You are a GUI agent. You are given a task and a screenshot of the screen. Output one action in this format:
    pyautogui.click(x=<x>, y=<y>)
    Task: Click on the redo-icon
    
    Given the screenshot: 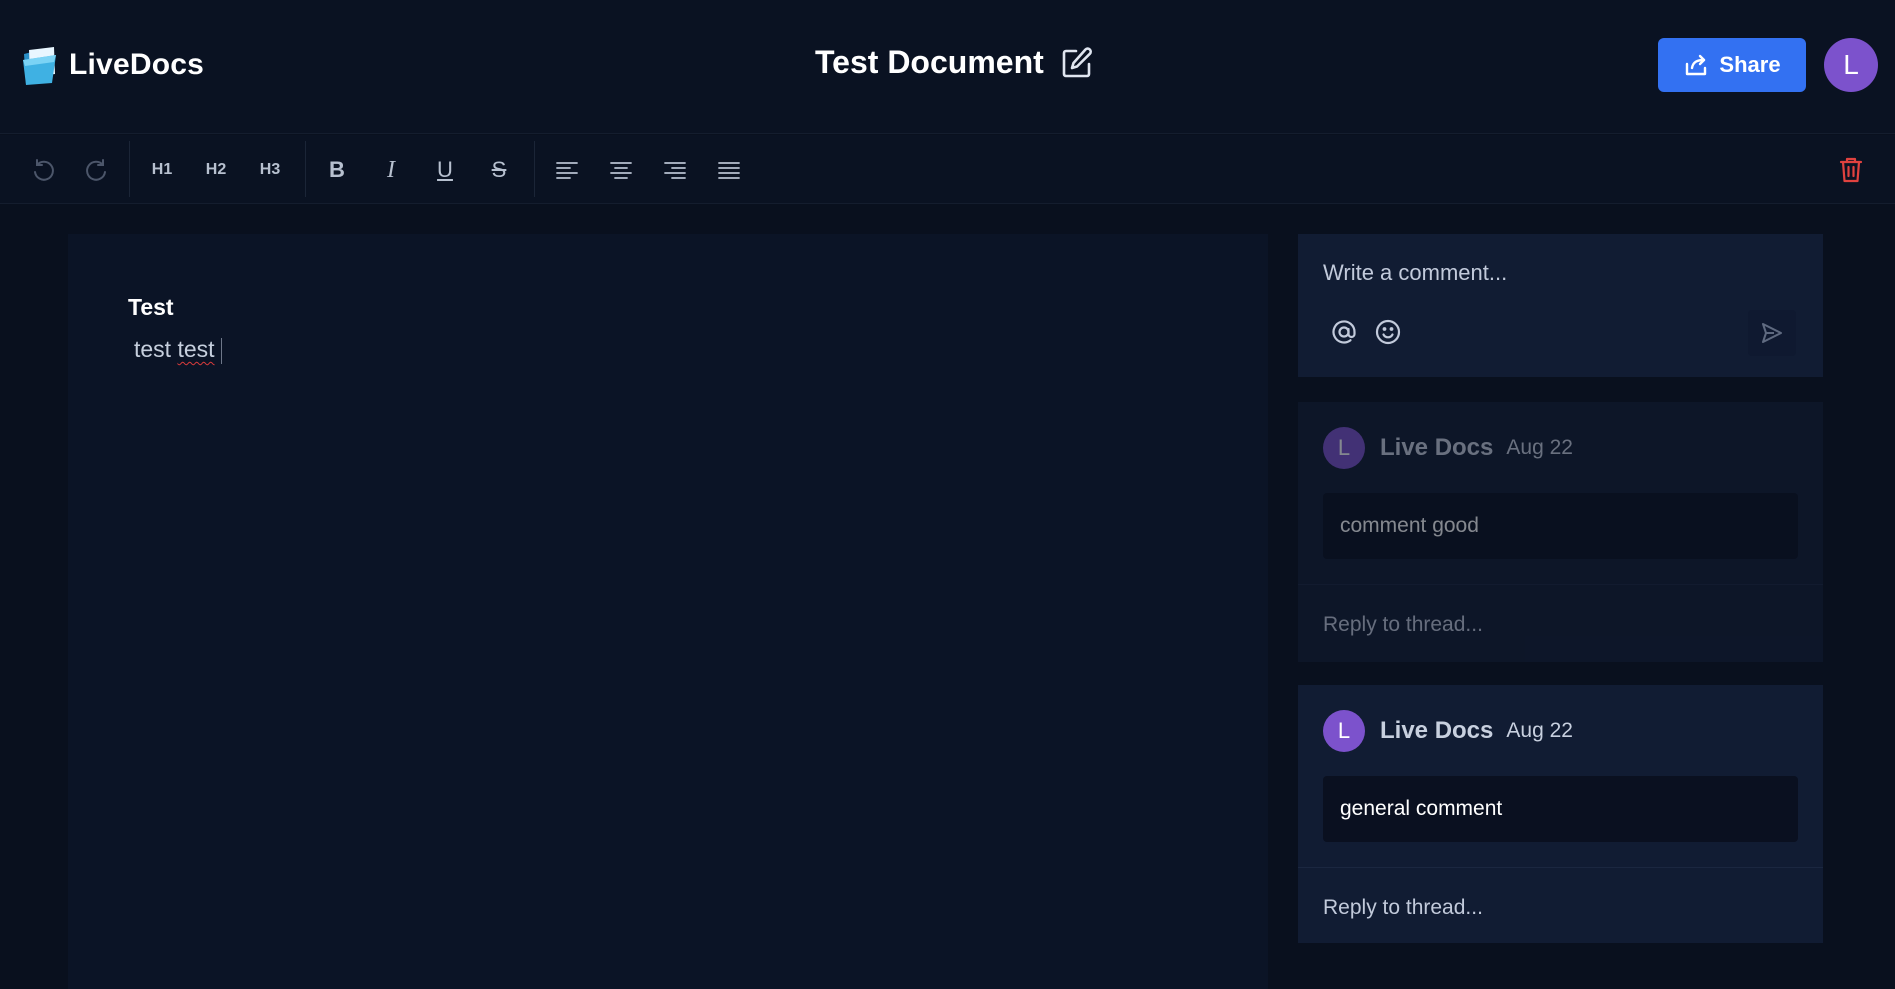 What is the action you would take?
    pyautogui.click(x=96, y=170)
    